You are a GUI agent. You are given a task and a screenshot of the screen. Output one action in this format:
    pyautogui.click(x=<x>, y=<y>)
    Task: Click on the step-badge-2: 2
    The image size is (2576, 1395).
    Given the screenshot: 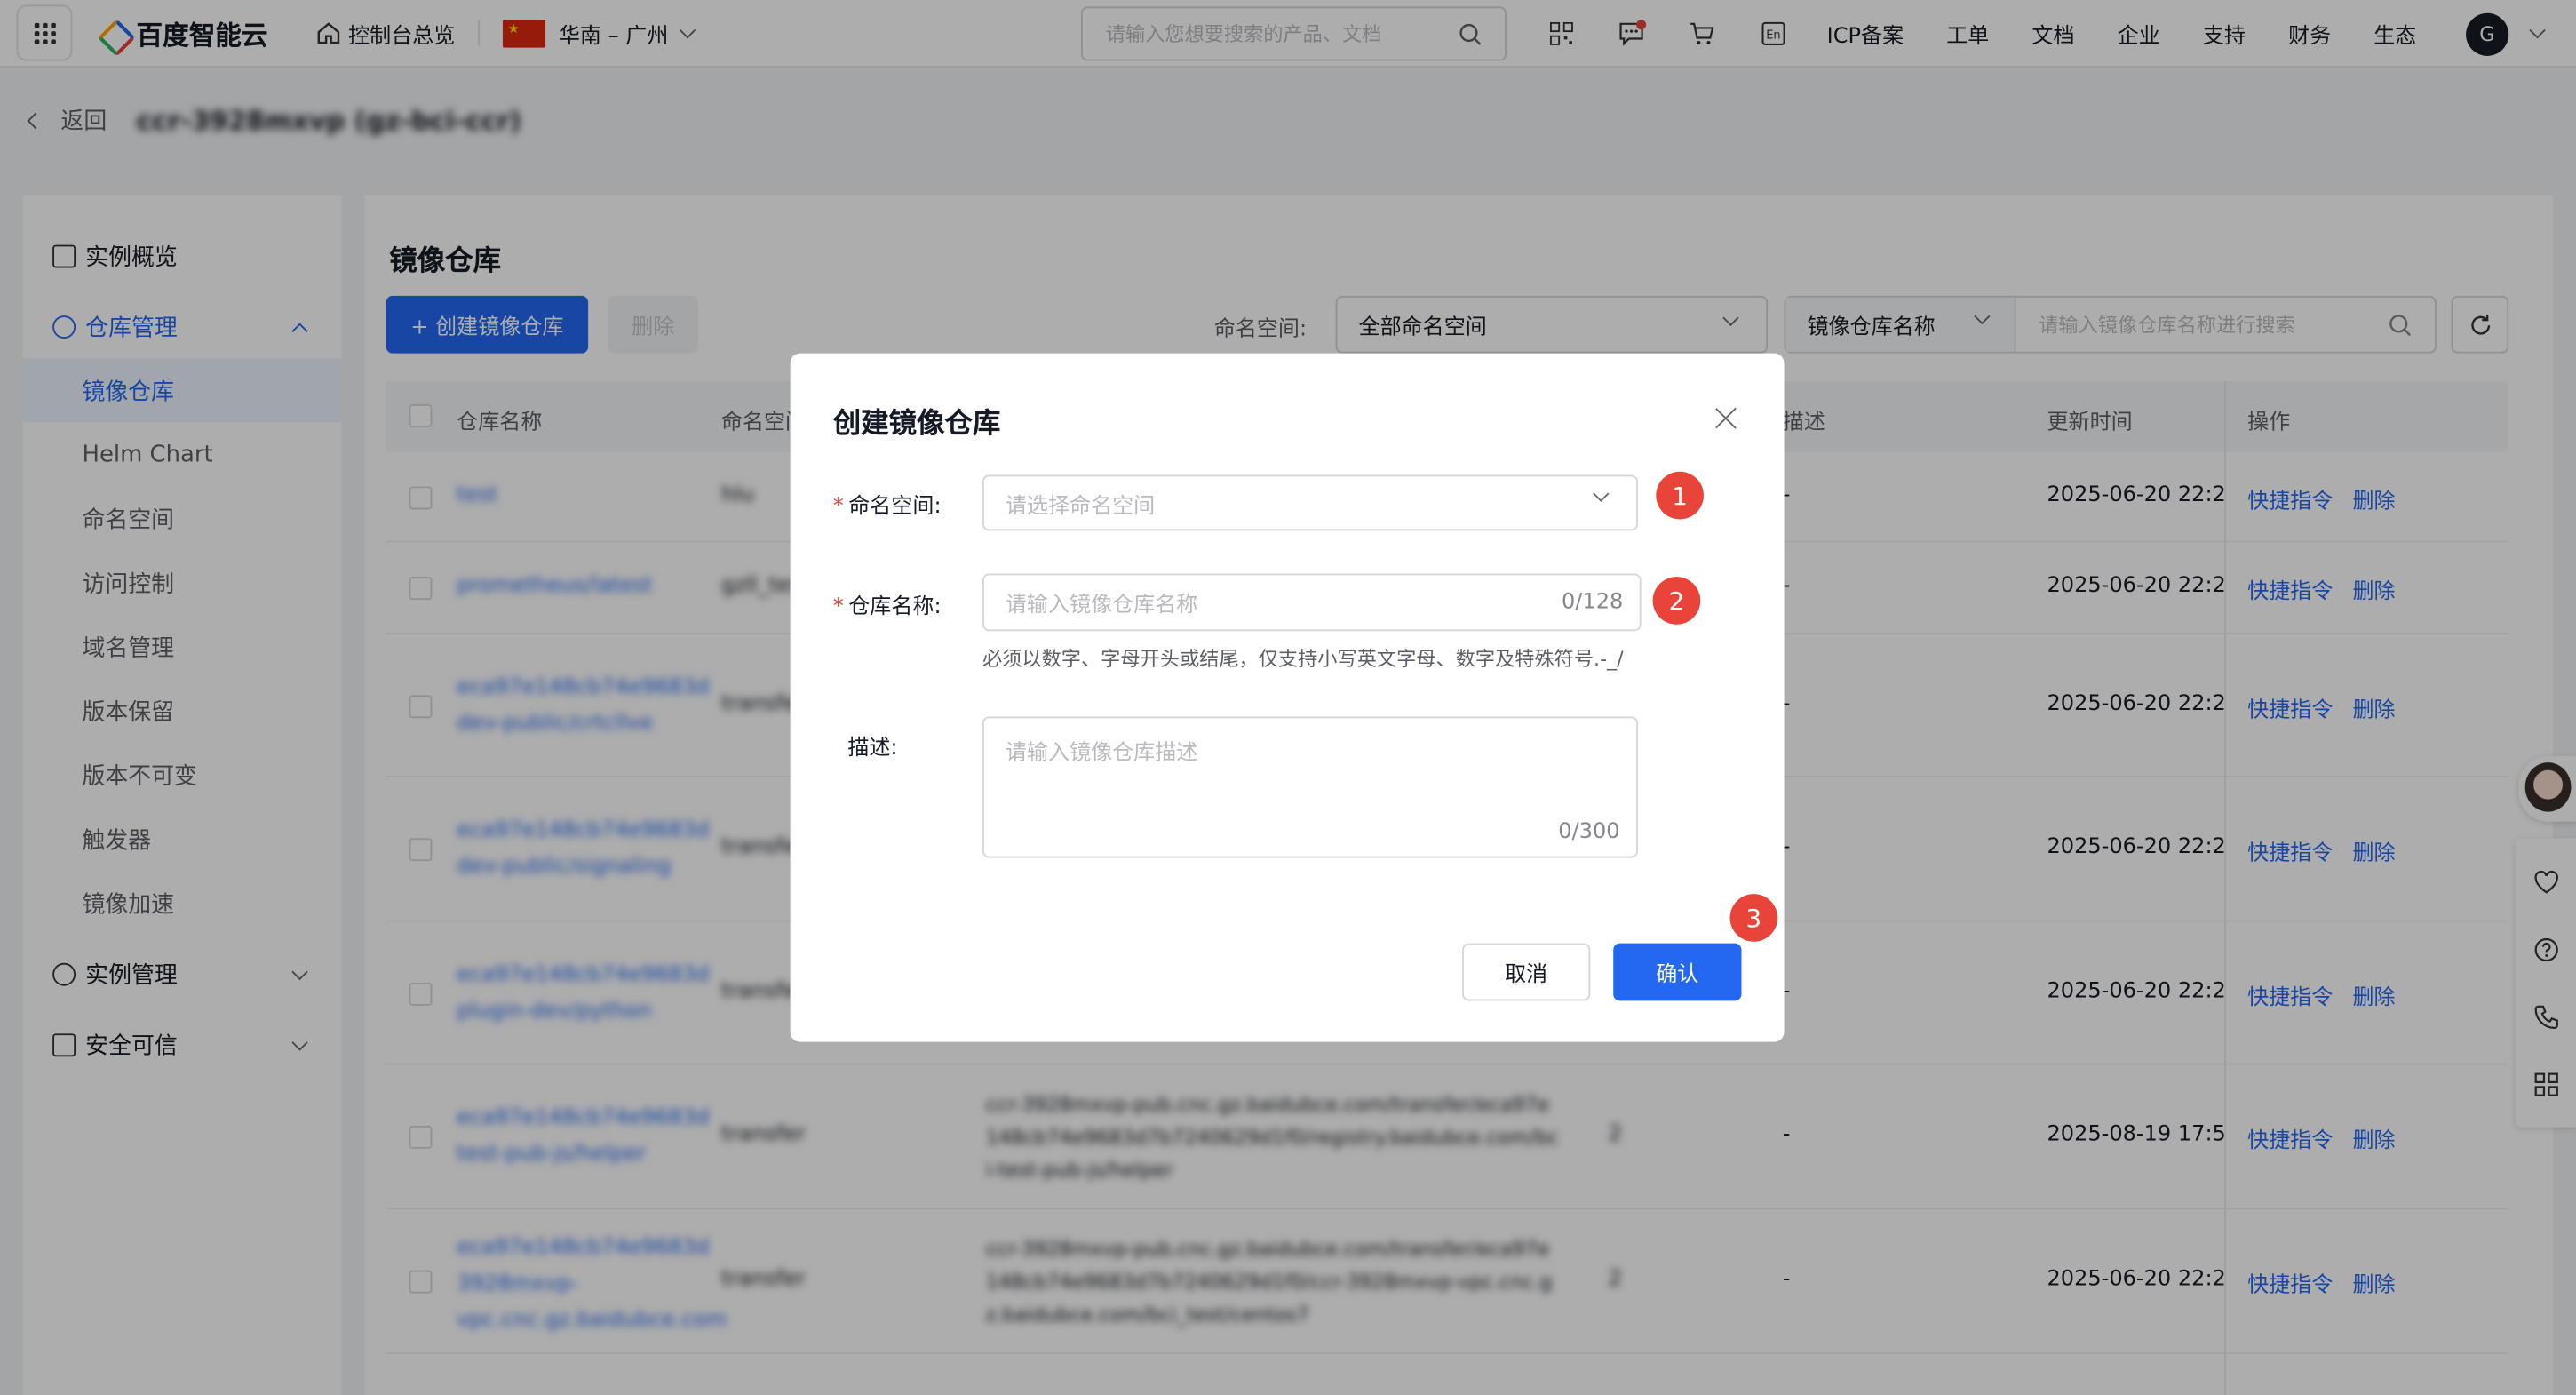 What is the action you would take?
    pyautogui.click(x=1676, y=601)
    